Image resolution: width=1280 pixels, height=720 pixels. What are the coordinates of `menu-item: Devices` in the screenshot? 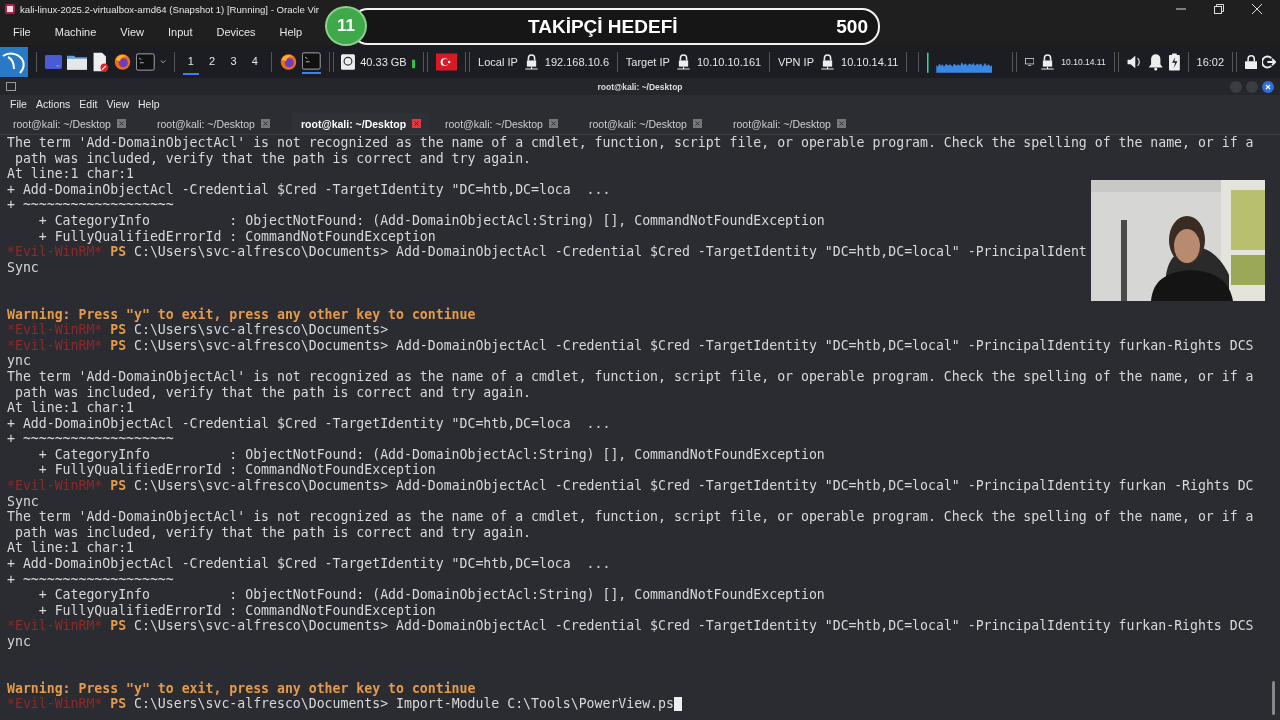 It's located at (236, 31).